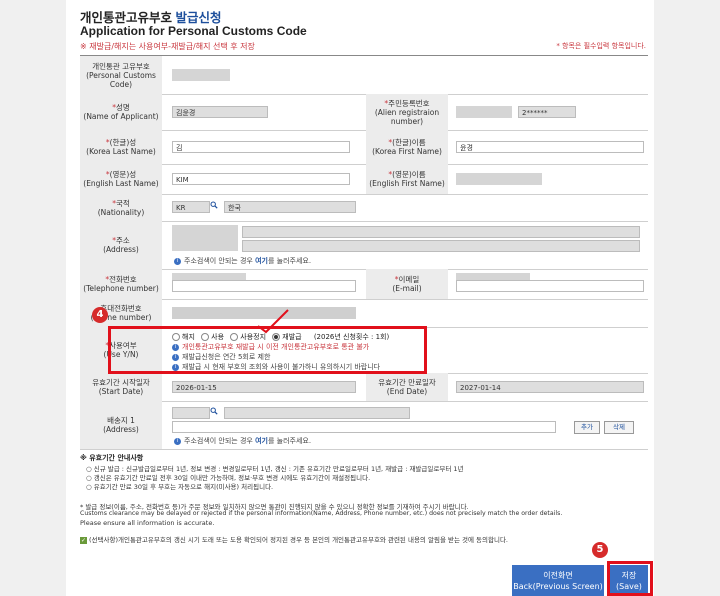 Image resolution: width=720 pixels, height=596 pixels. Describe the element at coordinates (364, 313) in the screenshot. I see `row-mobile: 휴대전화번호 (Phone number)` at that location.